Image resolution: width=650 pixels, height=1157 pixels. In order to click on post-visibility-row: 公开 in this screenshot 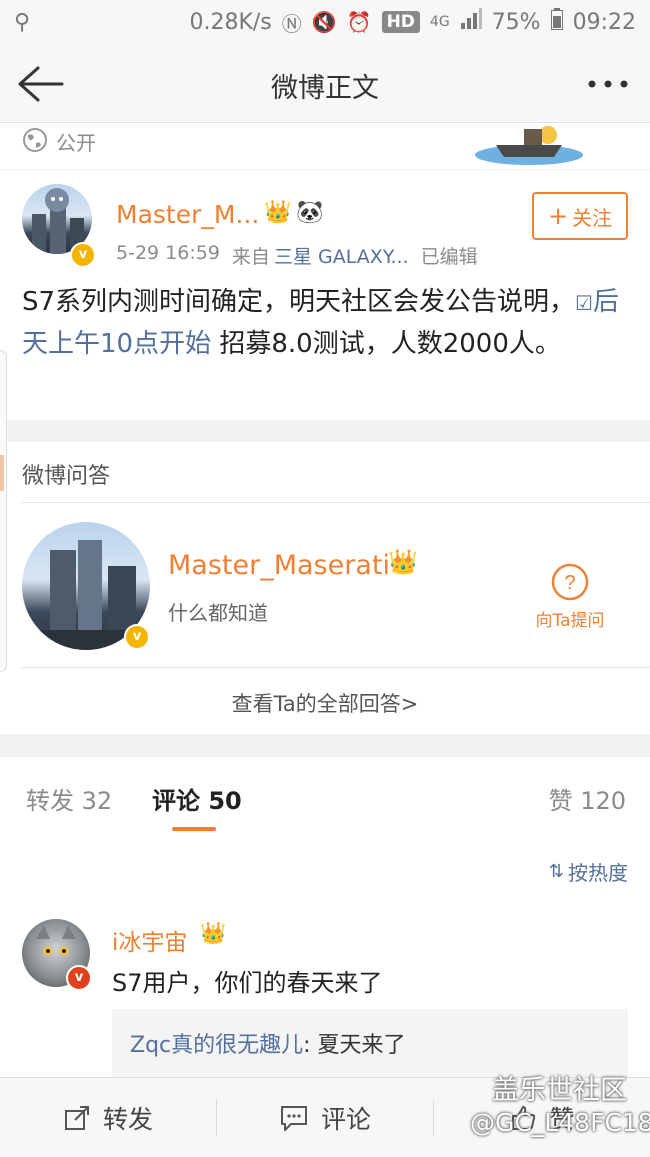, I will do `click(325, 146)`.